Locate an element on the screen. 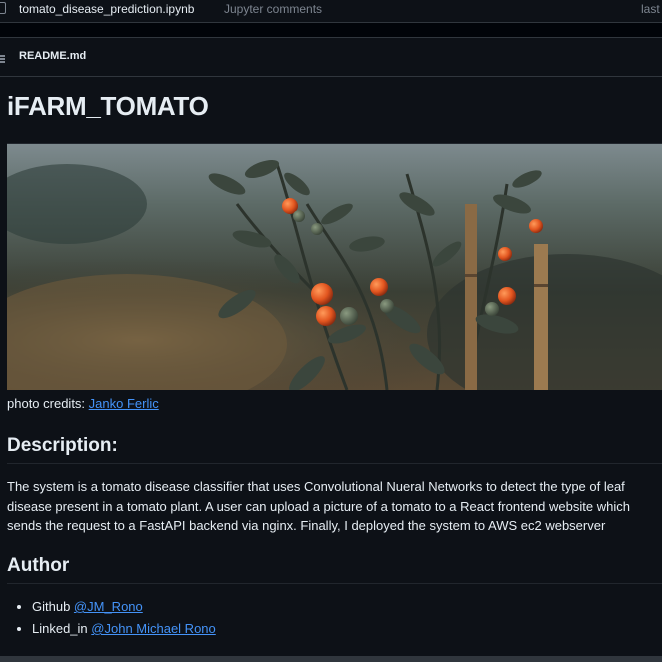 Image resolution: width=662 pixels, height=662 pixels. readme-title: iFARM_TOMATO is located at coordinates (334, 117).